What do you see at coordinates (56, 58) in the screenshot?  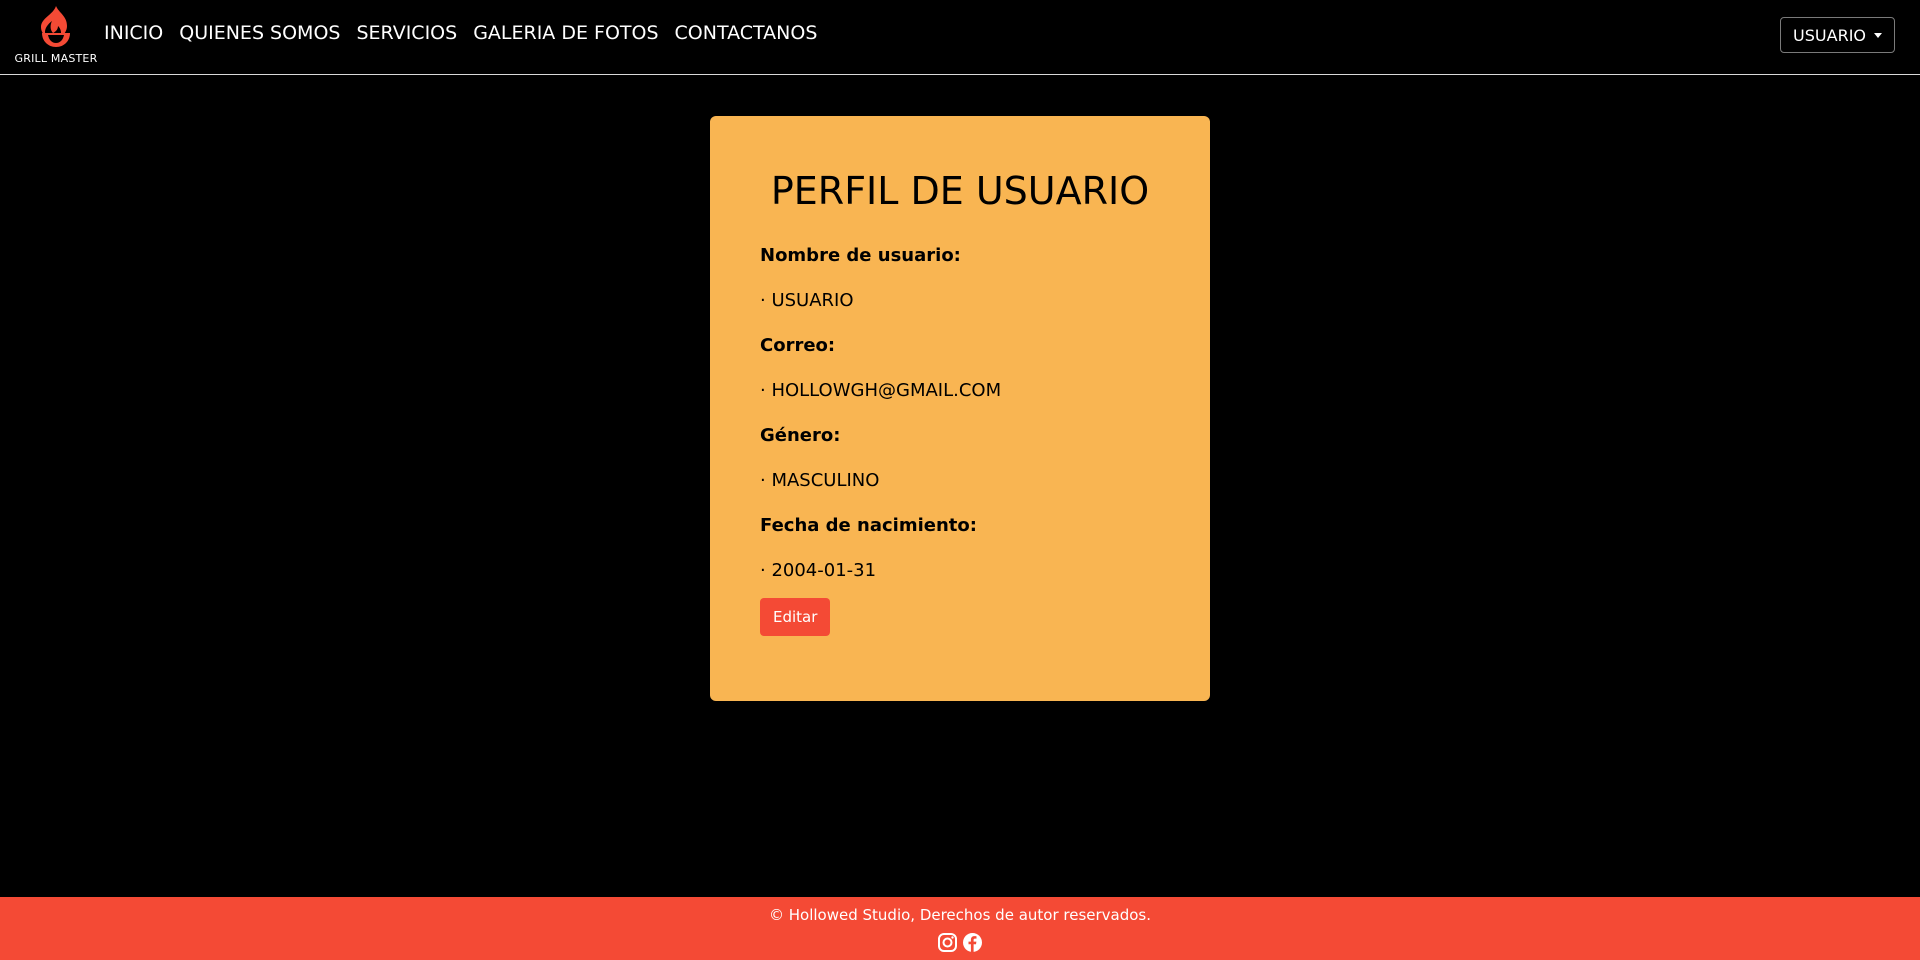 I see `brand-name: GRILL MASTER` at bounding box center [56, 58].